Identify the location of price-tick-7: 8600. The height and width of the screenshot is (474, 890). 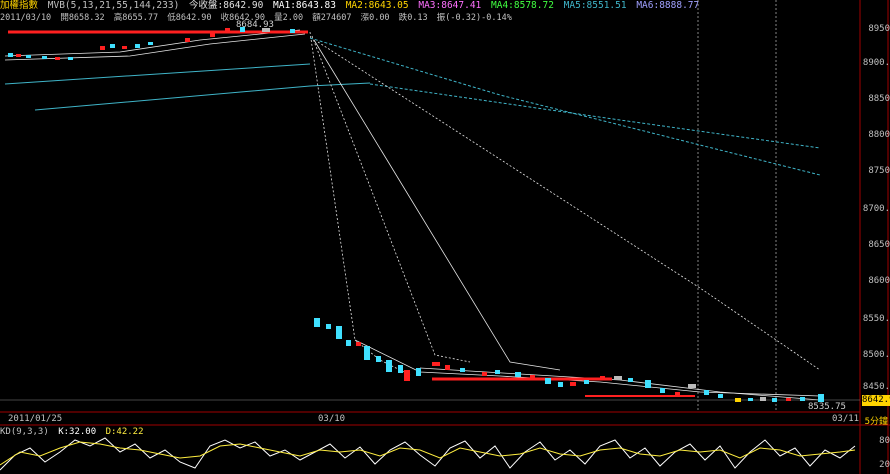
(879, 281).